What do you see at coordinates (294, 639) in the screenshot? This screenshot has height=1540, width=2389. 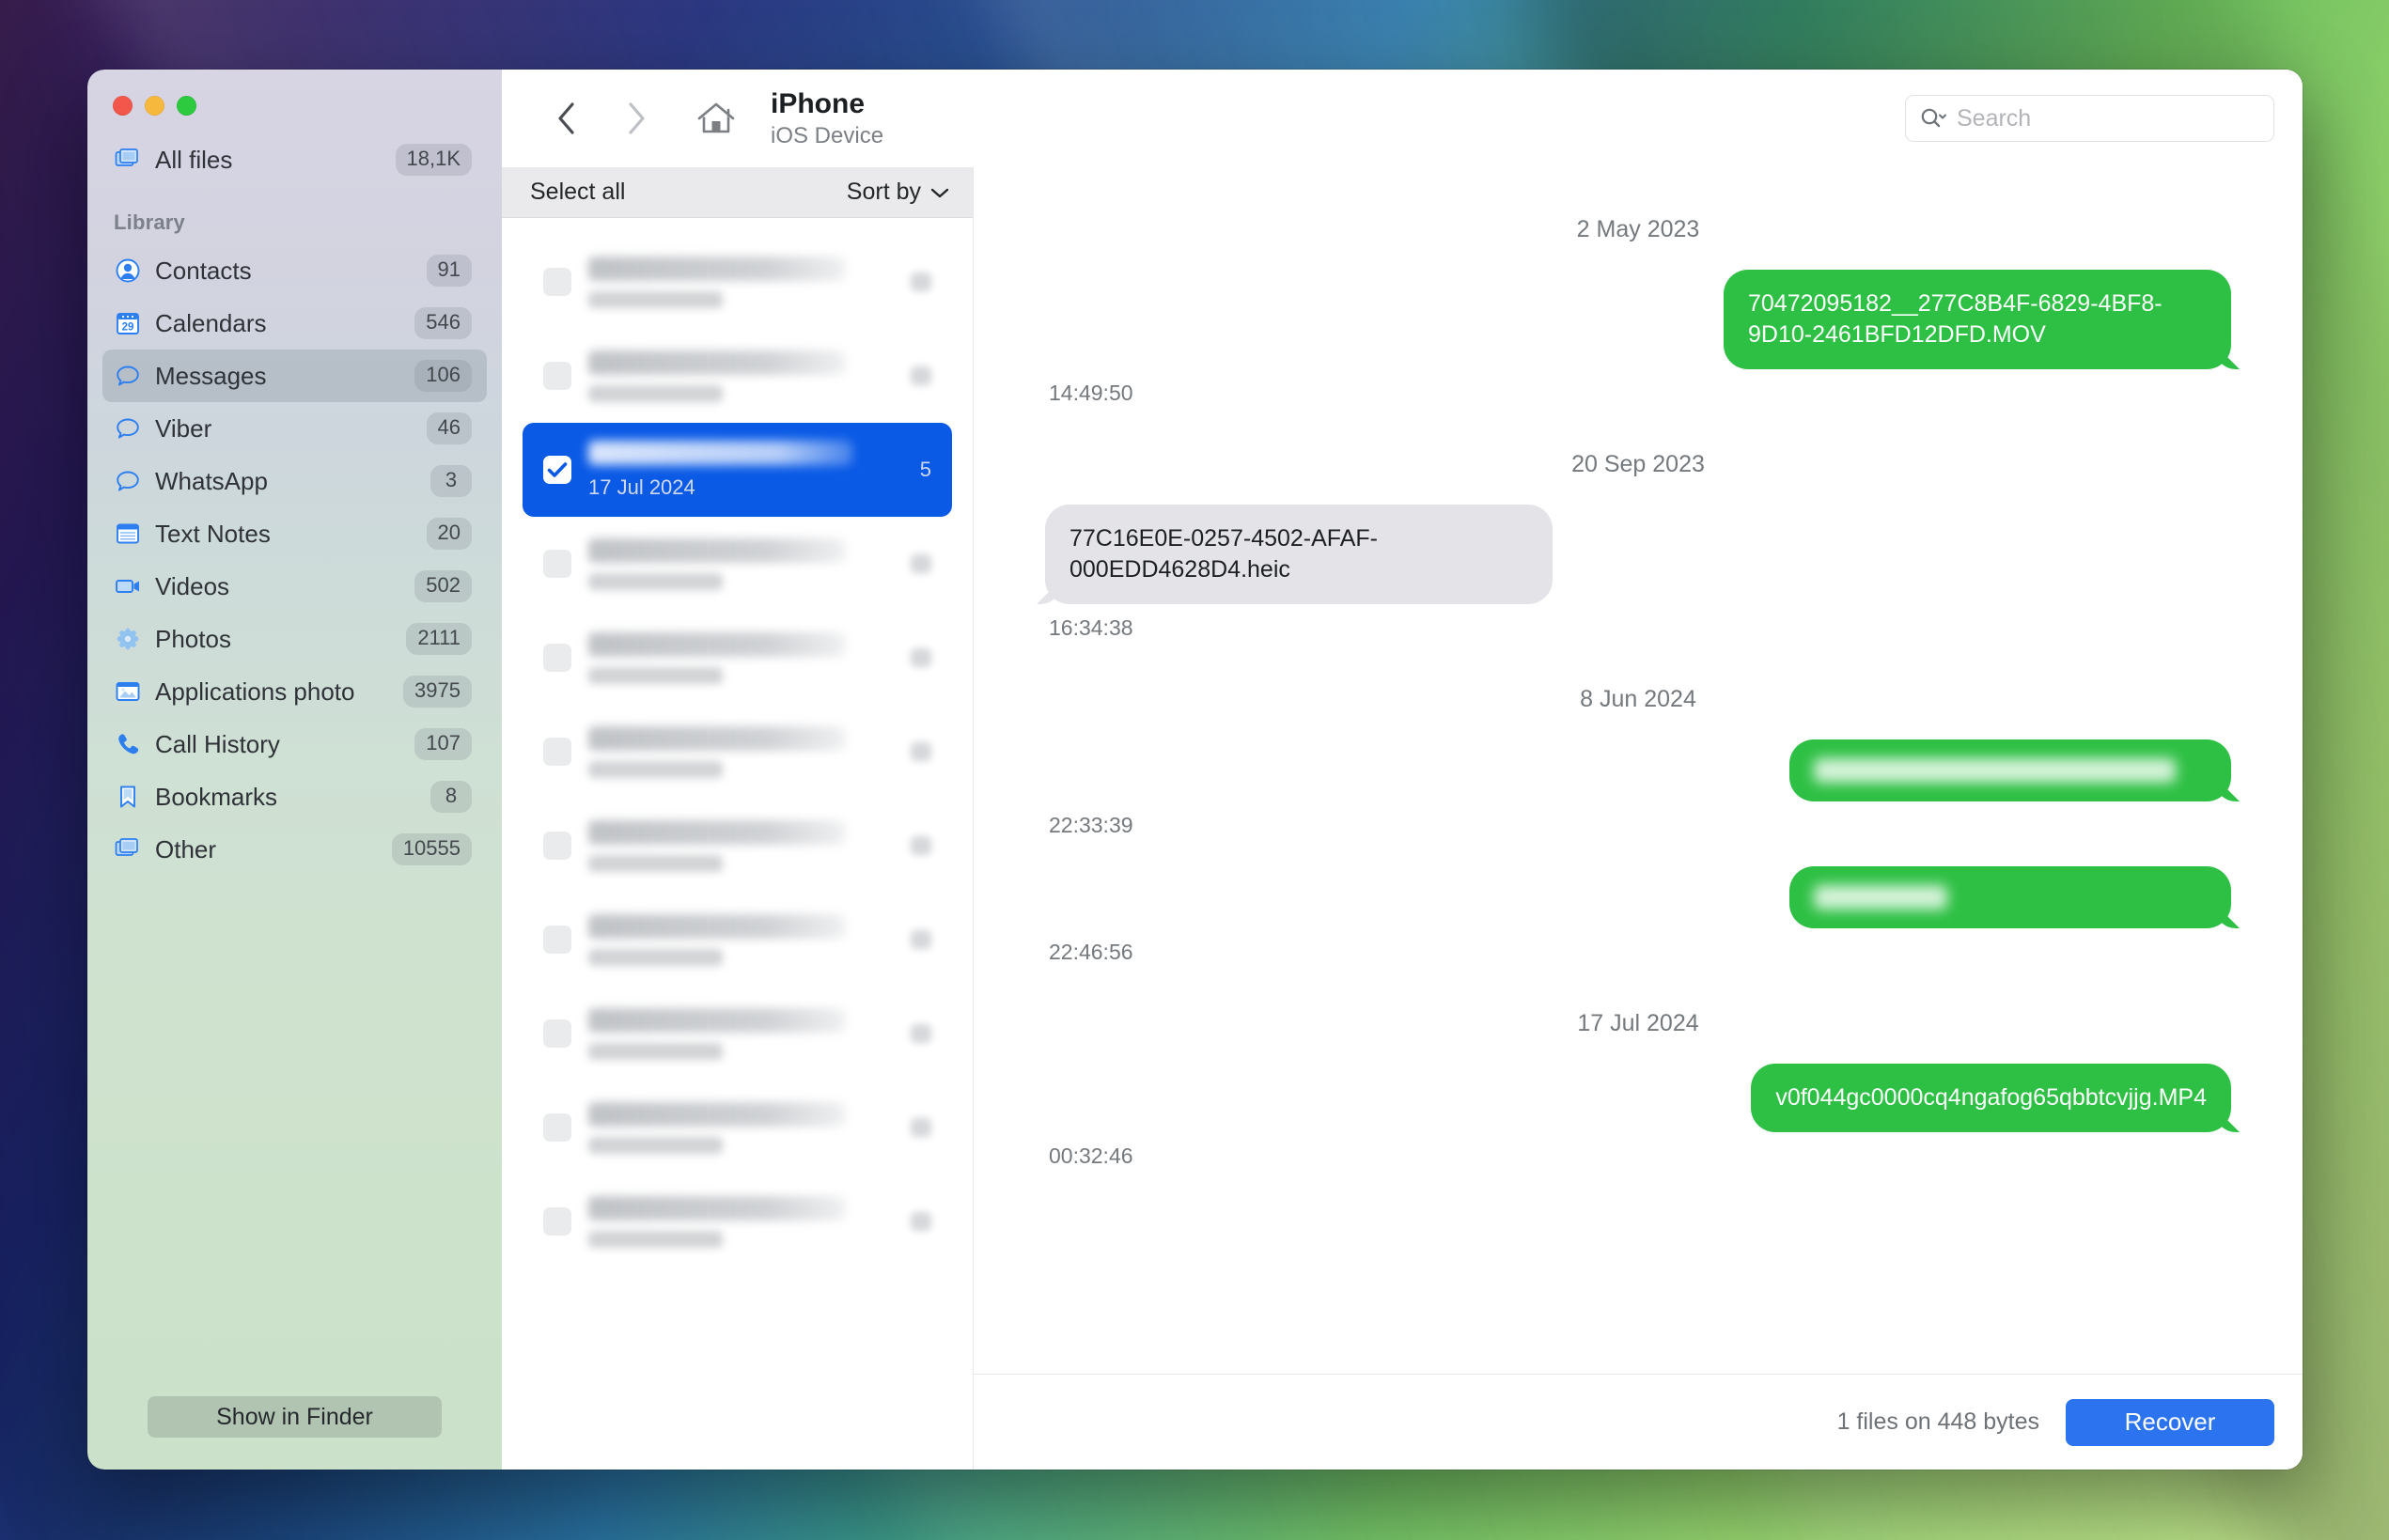 I see `sidebar-item-photos: Photos 2111` at bounding box center [294, 639].